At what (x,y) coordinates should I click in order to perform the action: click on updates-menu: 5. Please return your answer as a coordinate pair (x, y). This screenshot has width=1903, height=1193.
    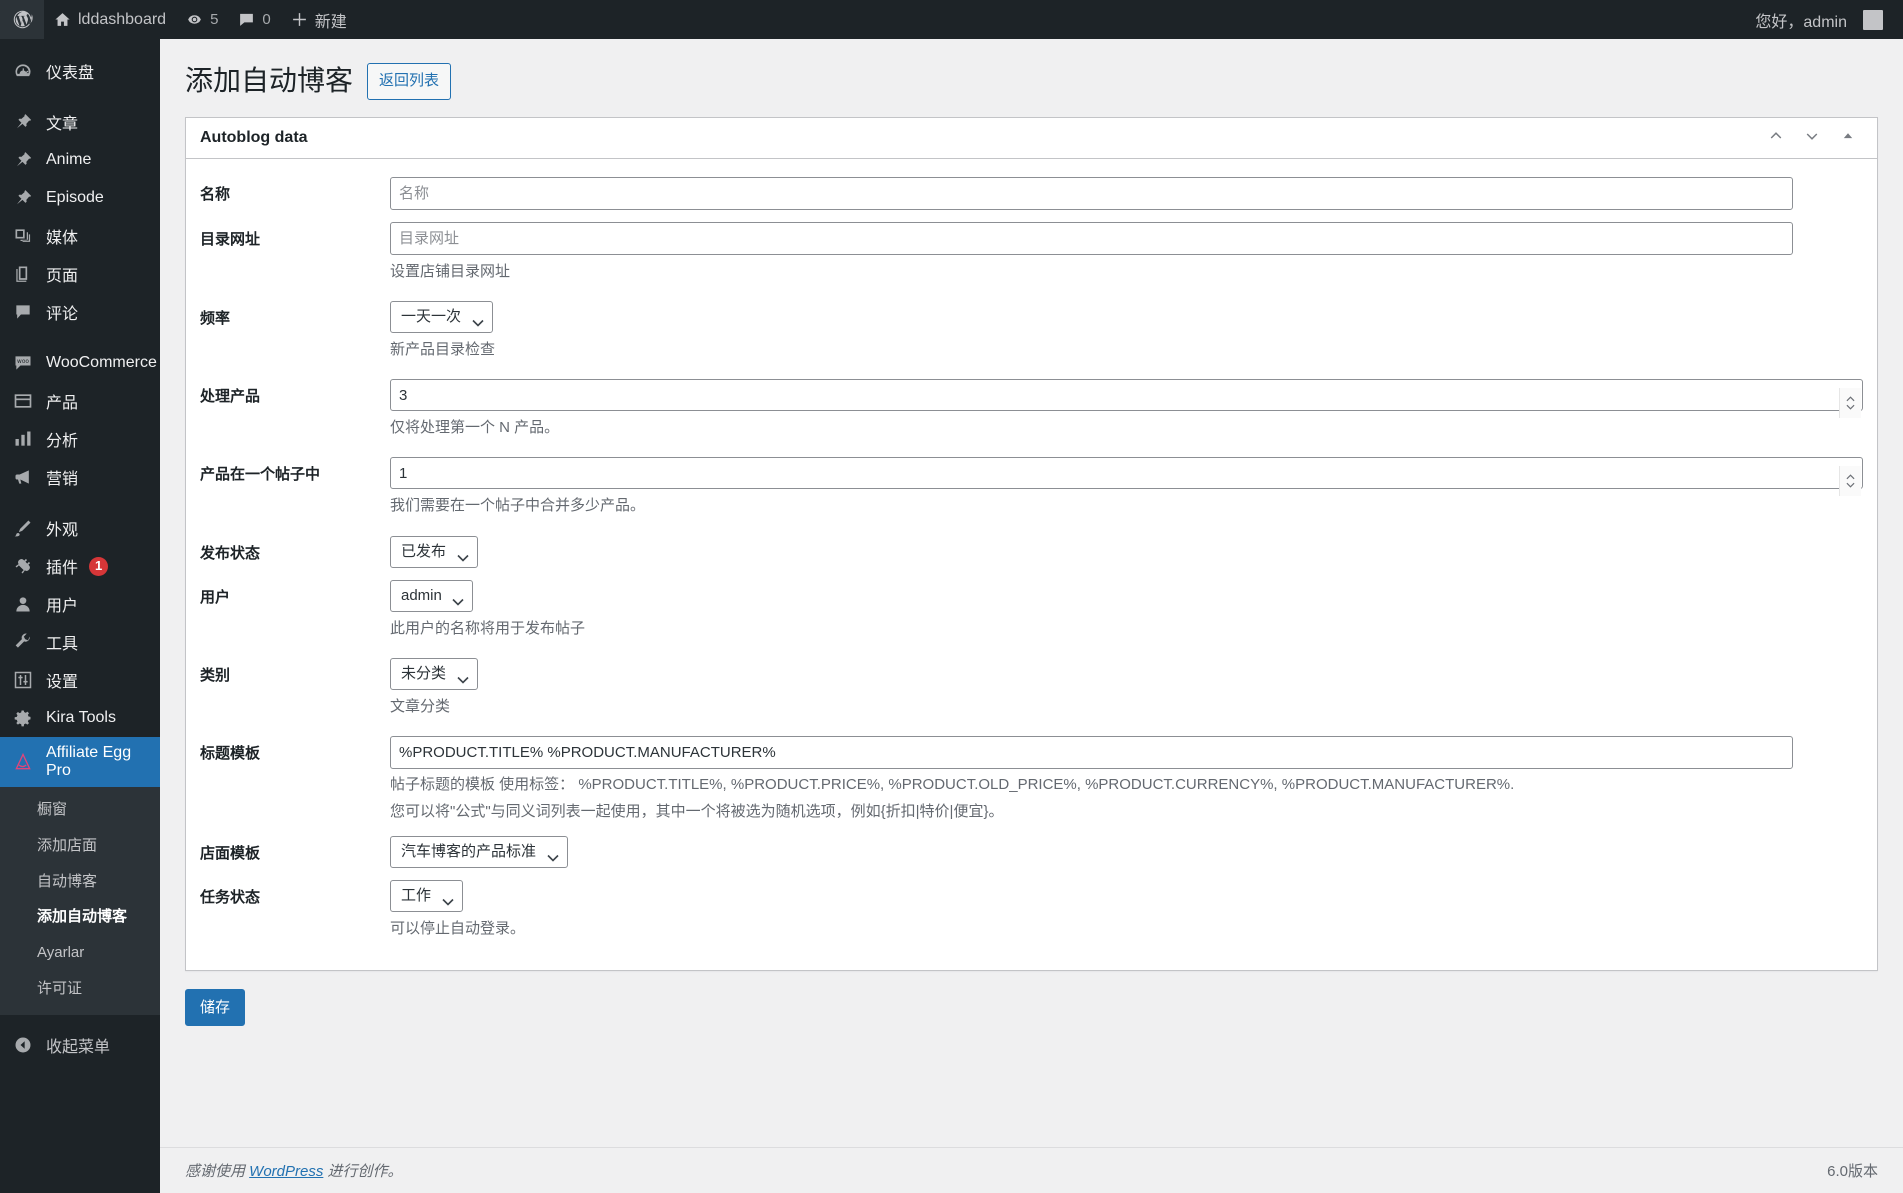
    Looking at the image, I should click on (202, 19).